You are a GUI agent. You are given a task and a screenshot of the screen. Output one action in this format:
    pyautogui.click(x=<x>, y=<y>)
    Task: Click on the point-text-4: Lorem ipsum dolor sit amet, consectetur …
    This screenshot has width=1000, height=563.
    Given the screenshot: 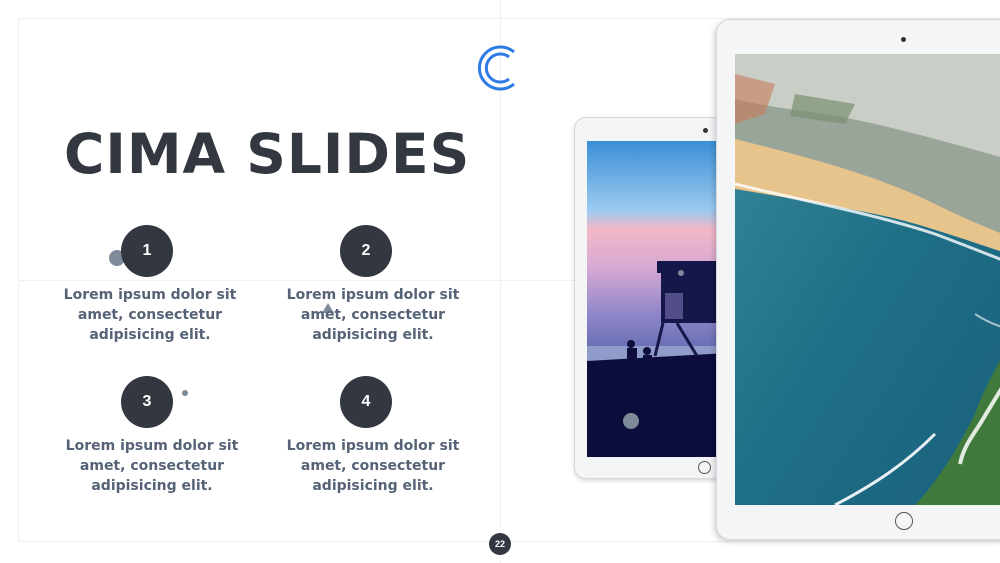 What is the action you would take?
    pyautogui.click(x=373, y=466)
    